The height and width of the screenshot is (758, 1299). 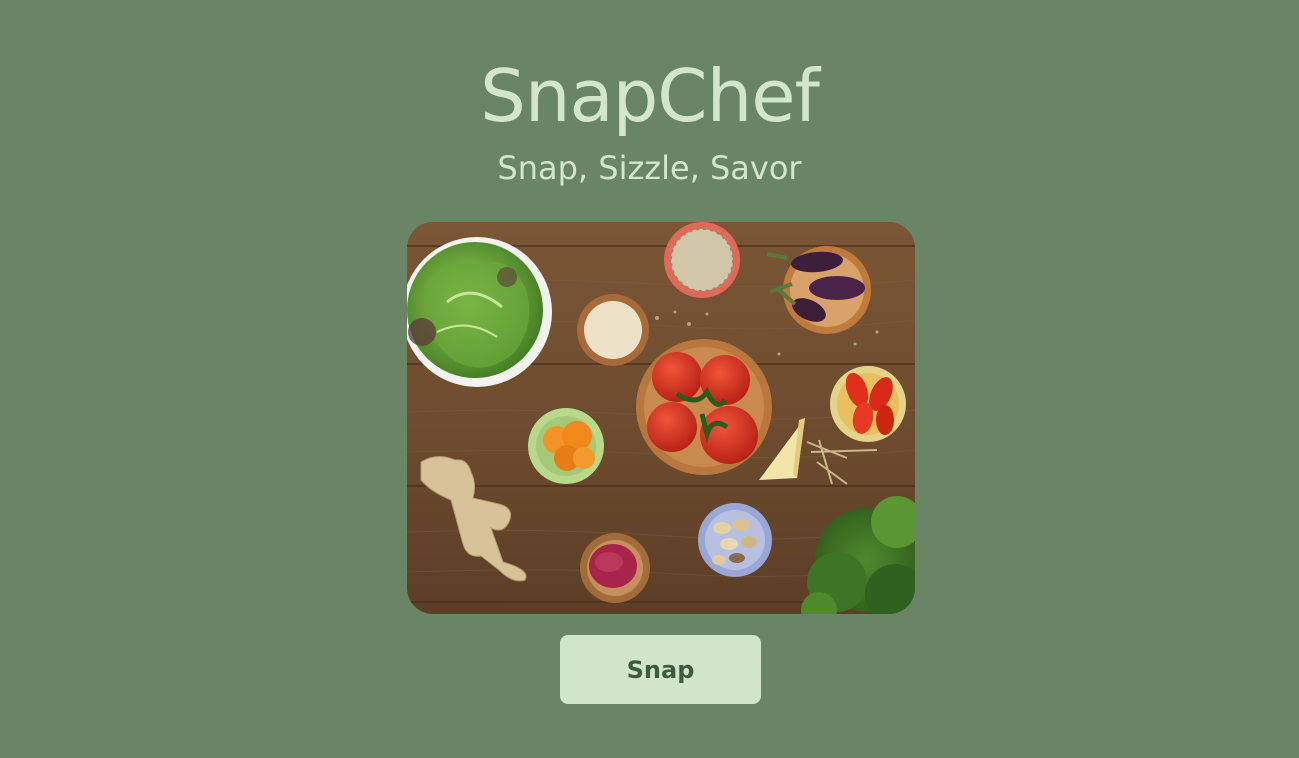 What do you see at coordinates (702, 260) in the screenshot?
I see `seeds-bowl` at bounding box center [702, 260].